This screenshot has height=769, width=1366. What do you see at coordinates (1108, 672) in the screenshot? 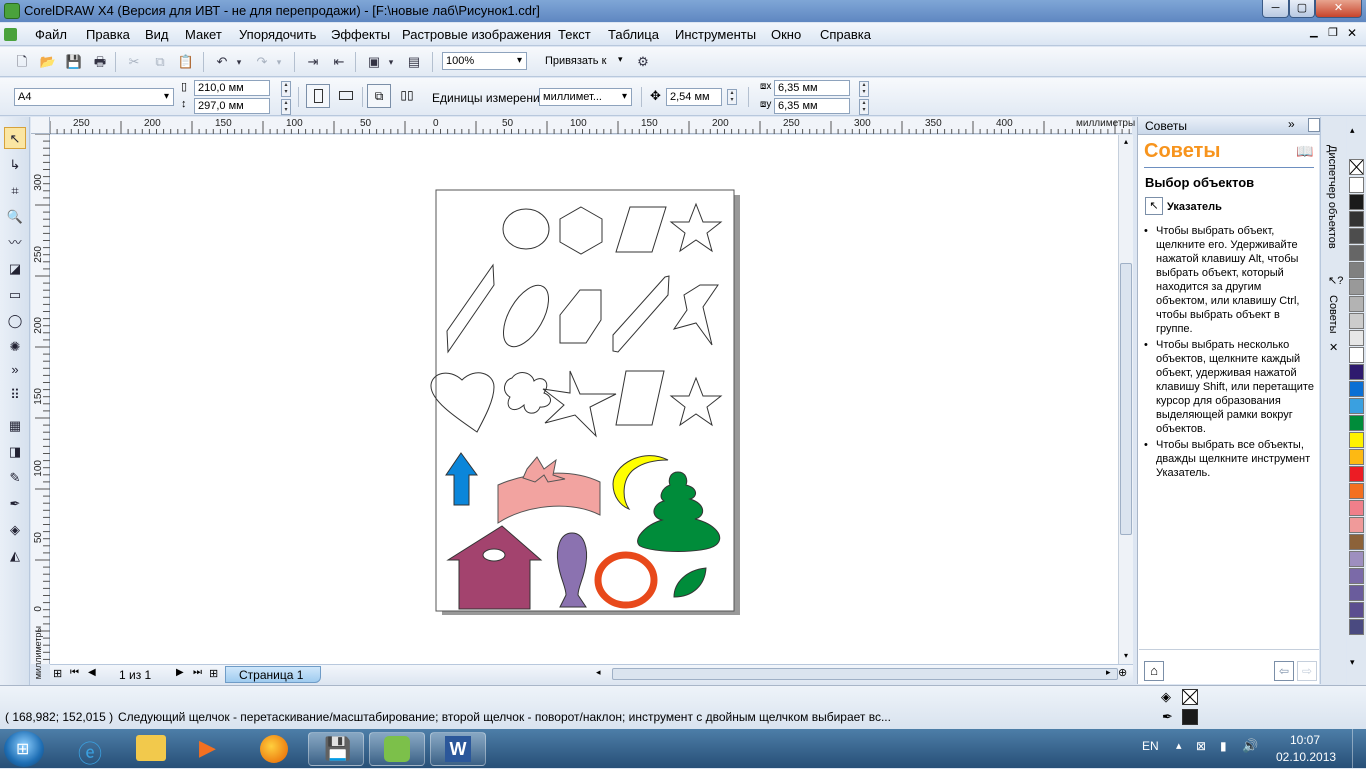
I see `scroll-right-icon: ▸` at bounding box center [1108, 672].